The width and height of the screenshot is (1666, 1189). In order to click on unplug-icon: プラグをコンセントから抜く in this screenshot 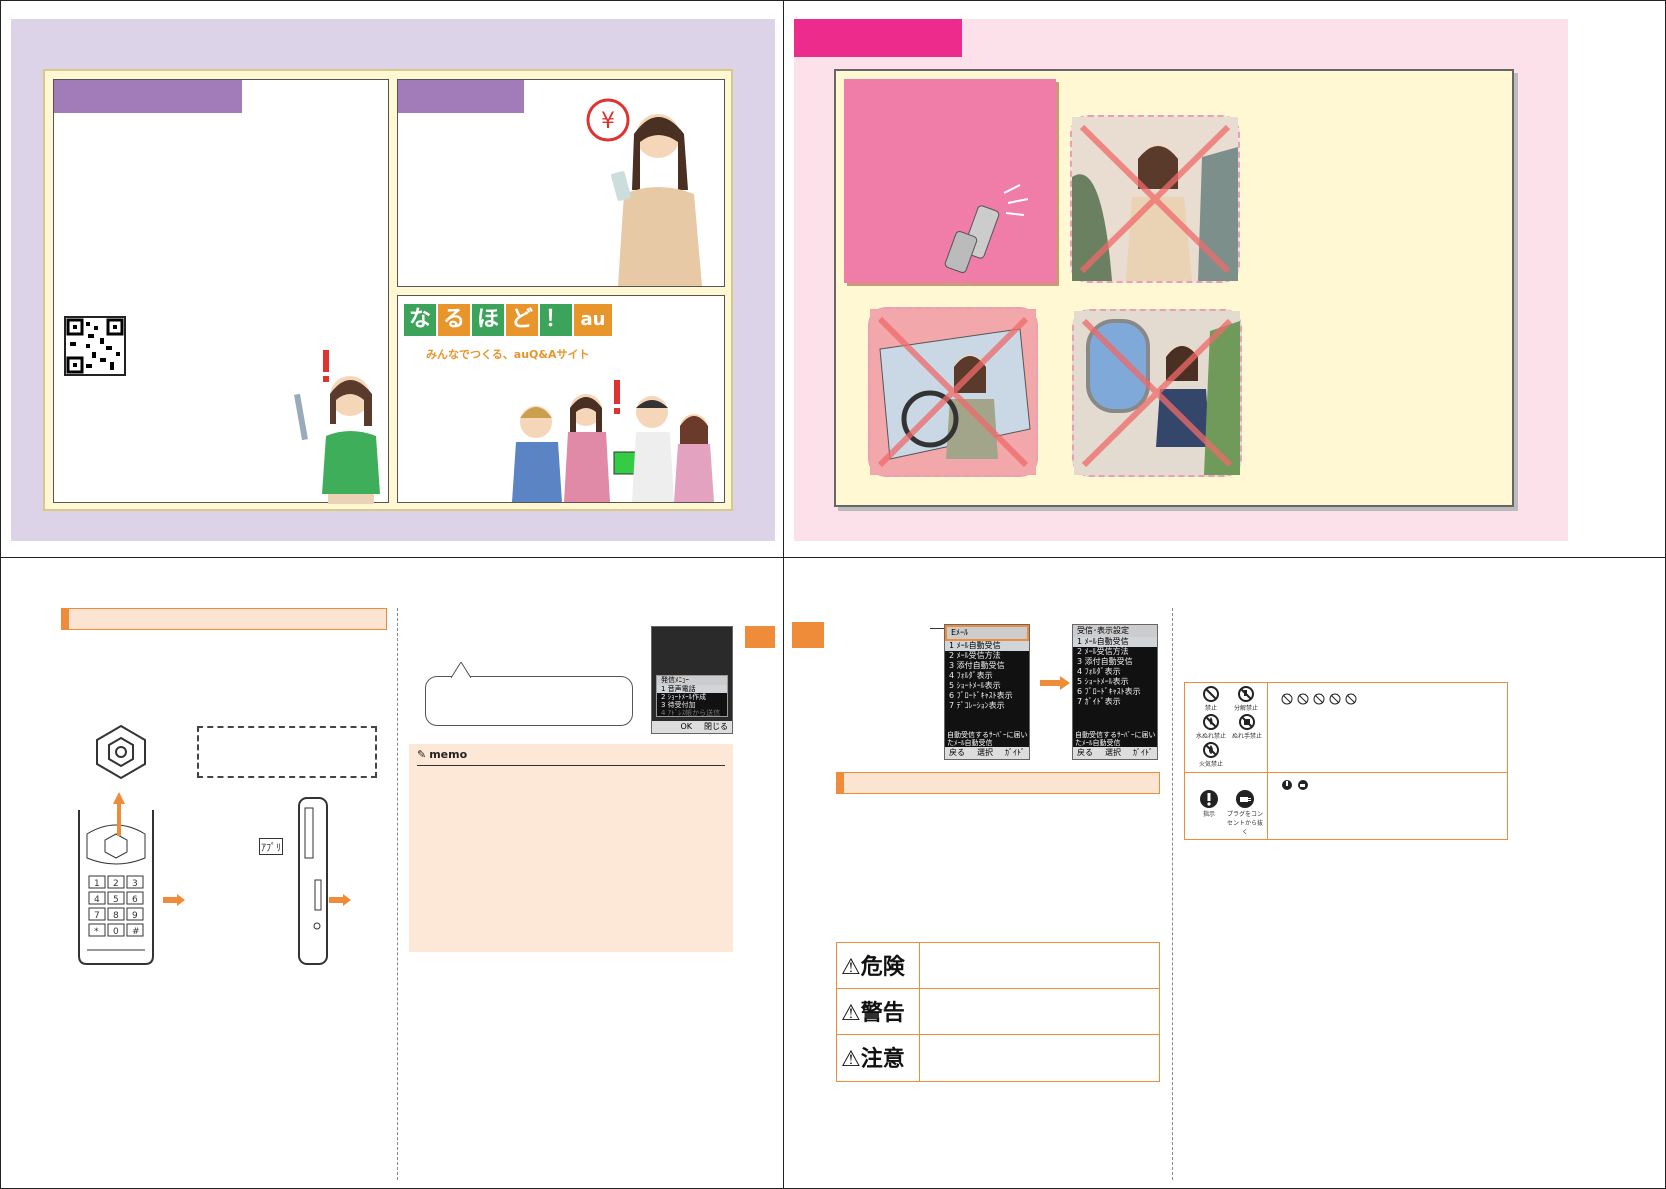, I will do `click(1245, 812)`.